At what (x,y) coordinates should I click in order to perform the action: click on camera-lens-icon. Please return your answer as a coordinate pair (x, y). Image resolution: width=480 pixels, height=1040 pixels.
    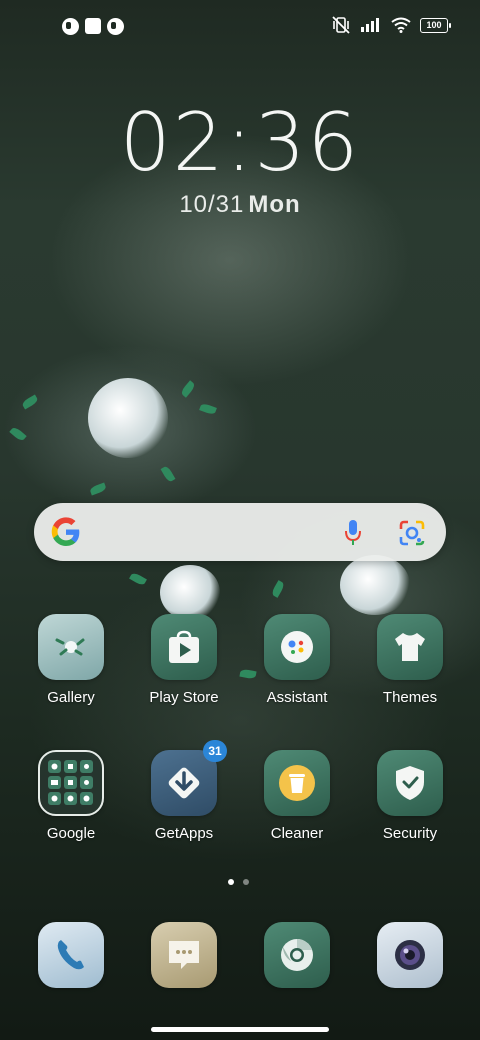
    Looking at the image, I should click on (410, 955).